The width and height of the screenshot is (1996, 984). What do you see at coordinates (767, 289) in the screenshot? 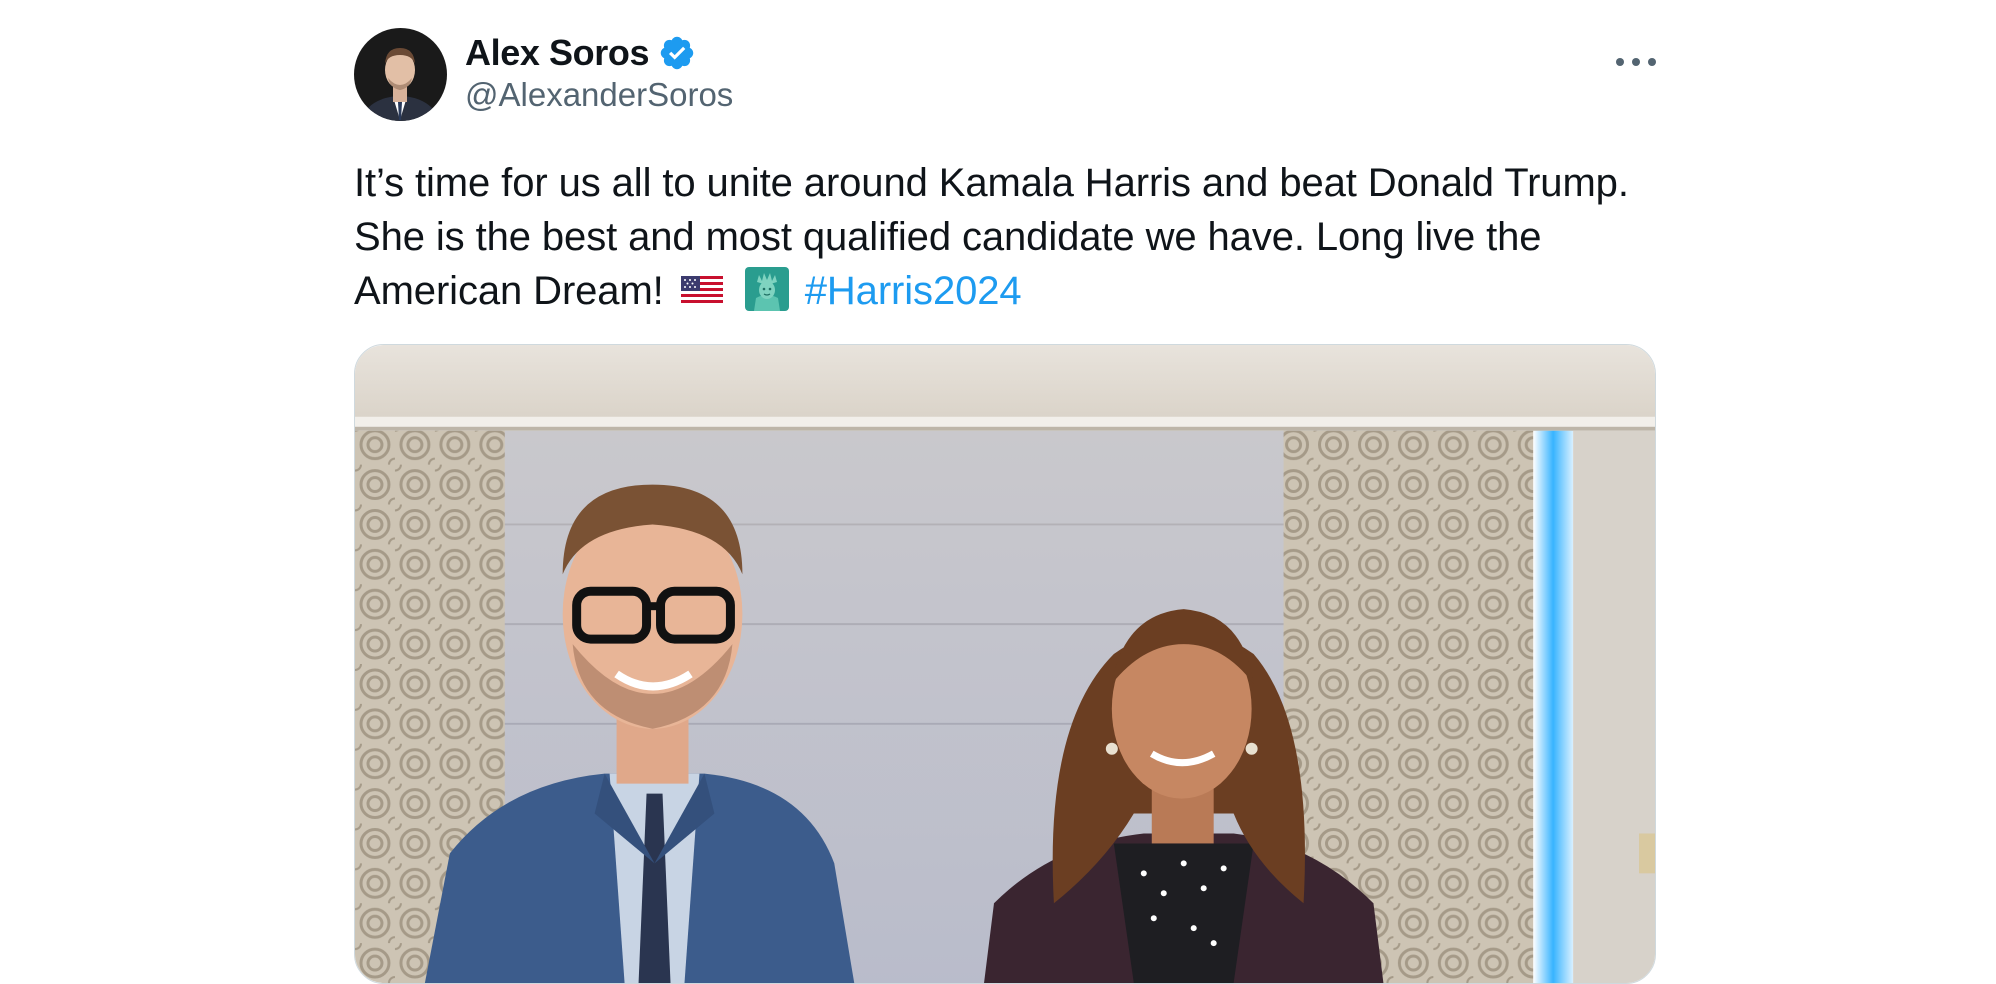
I see `statue-of-liberty-emoji` at bounding box center [767, 289].